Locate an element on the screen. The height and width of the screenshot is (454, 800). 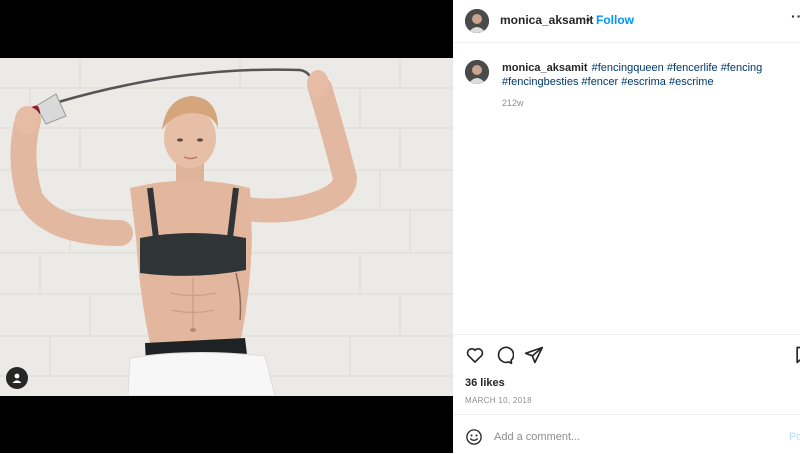
caption-time-ago: 212w is located at coordinates (513, 103).